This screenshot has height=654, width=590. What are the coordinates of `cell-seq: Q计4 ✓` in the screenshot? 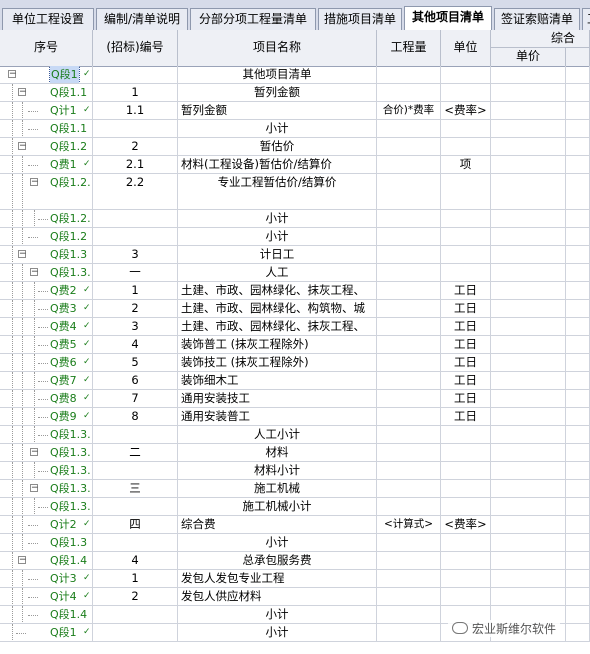 It's located at (46, 597).